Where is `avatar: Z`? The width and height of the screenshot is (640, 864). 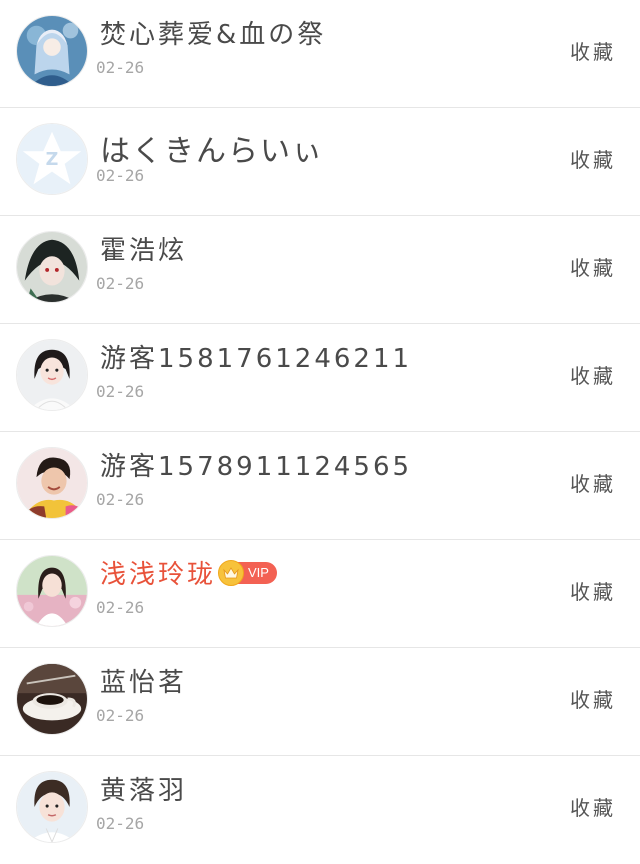
avatar: Z is located at coordinates (52, 159).